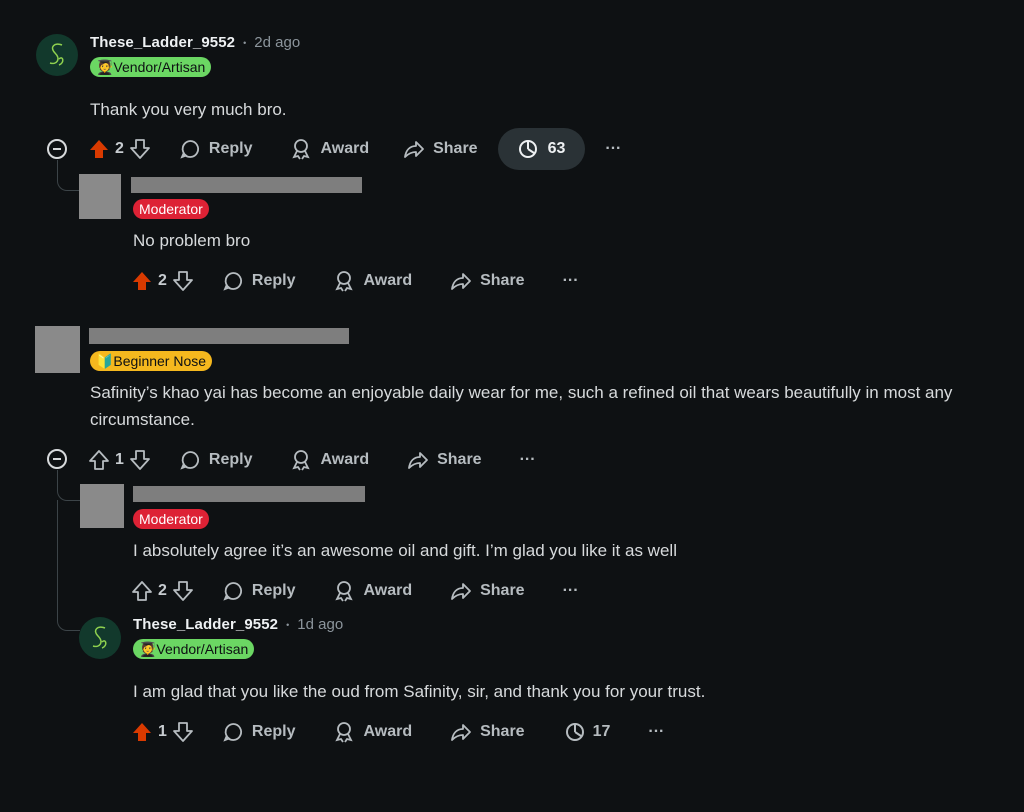  Describe the element at coordinates (587, 732) in the screenshot. I see `views-button: 17` at that location.